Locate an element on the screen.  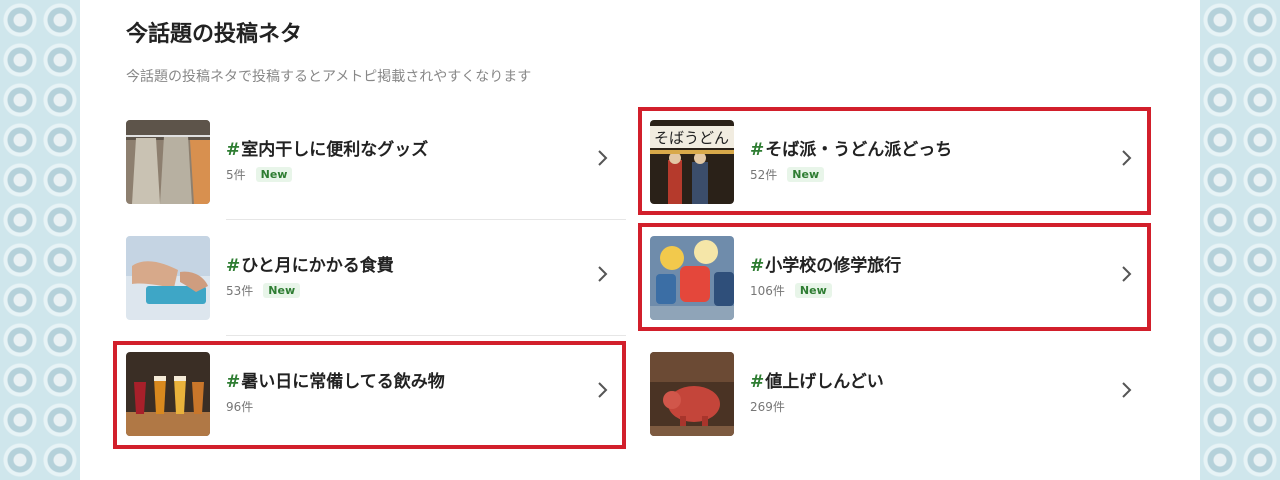
topic-tag: #値上げしんどい is located at coordinates (817, 382).